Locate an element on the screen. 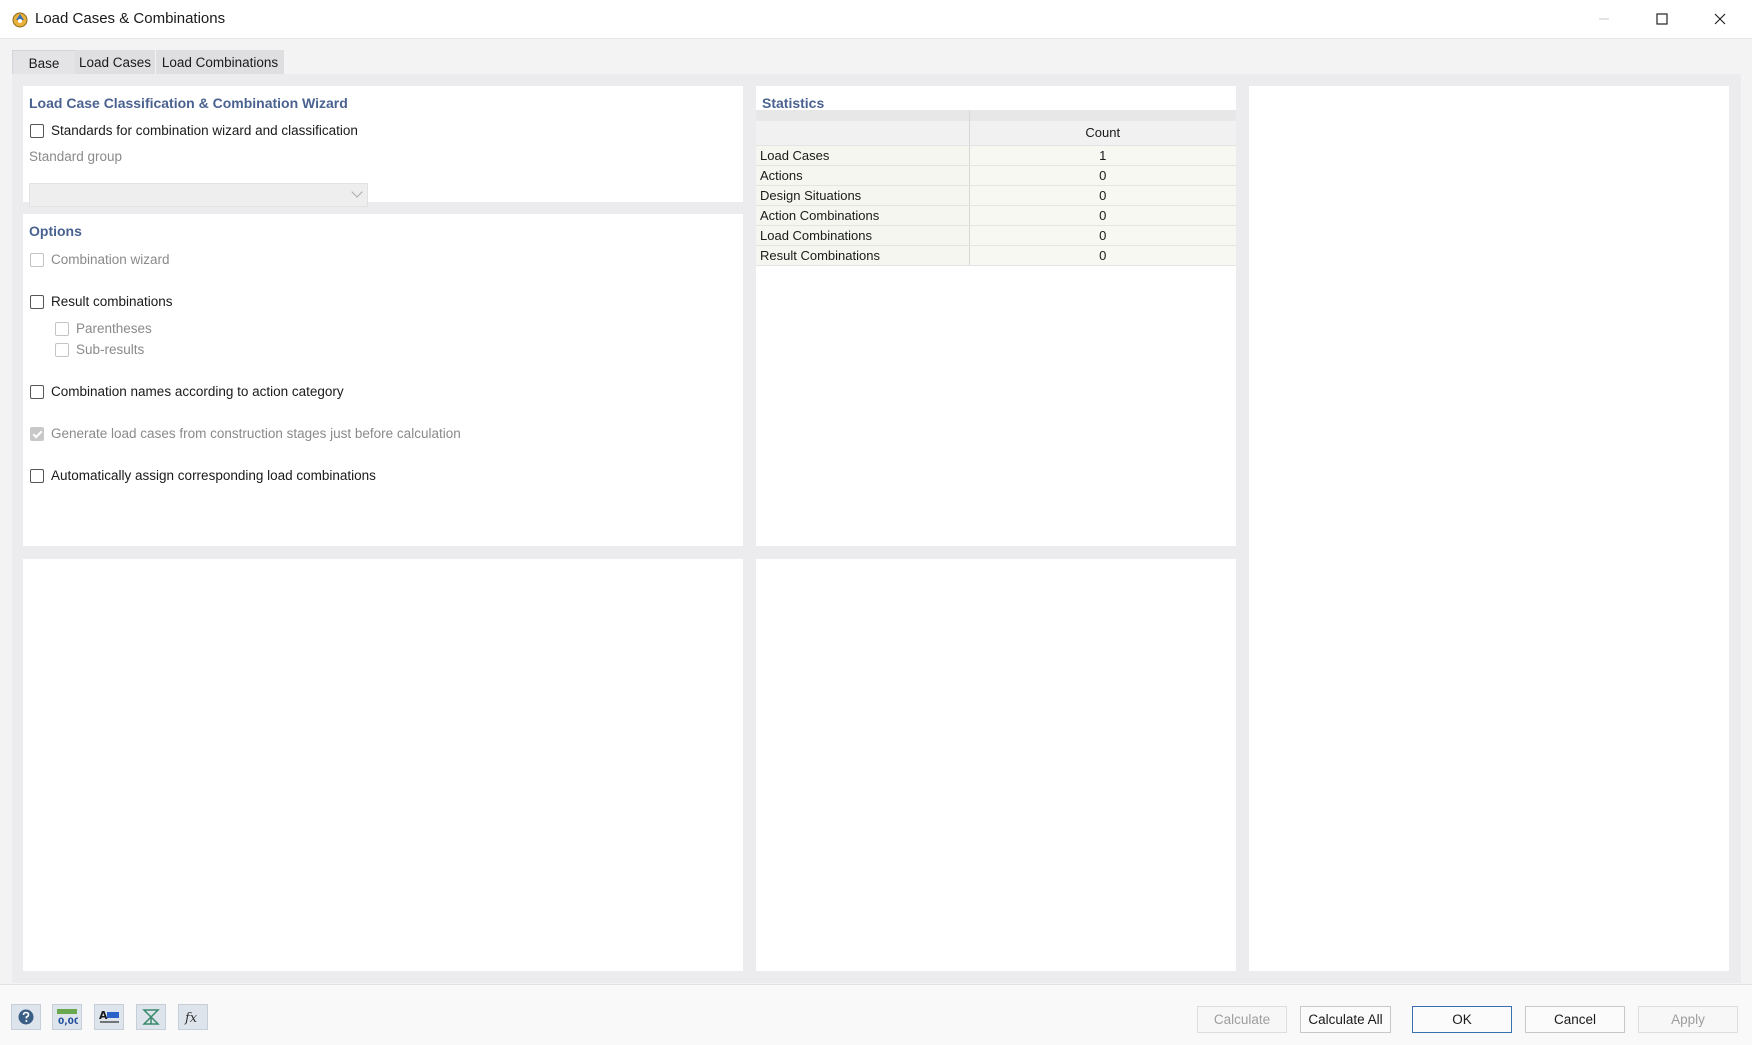  options-panel-title: Options is located at coordinates (55, 231).